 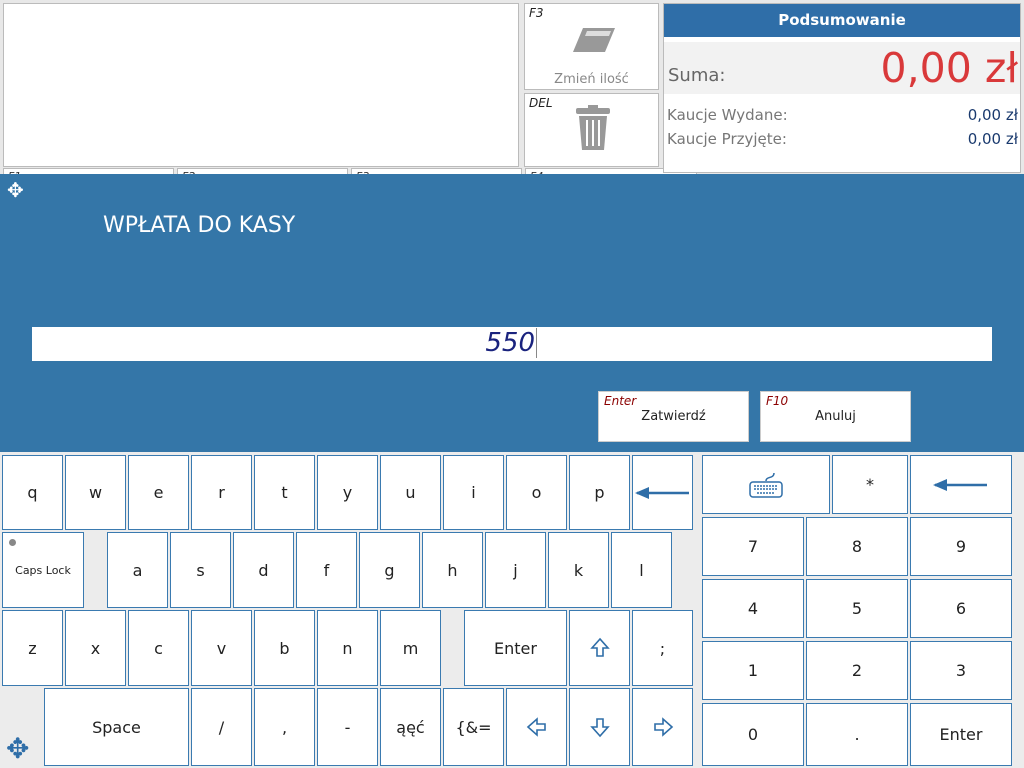 I want to click on key-label: o, so click(x=536, y=492).